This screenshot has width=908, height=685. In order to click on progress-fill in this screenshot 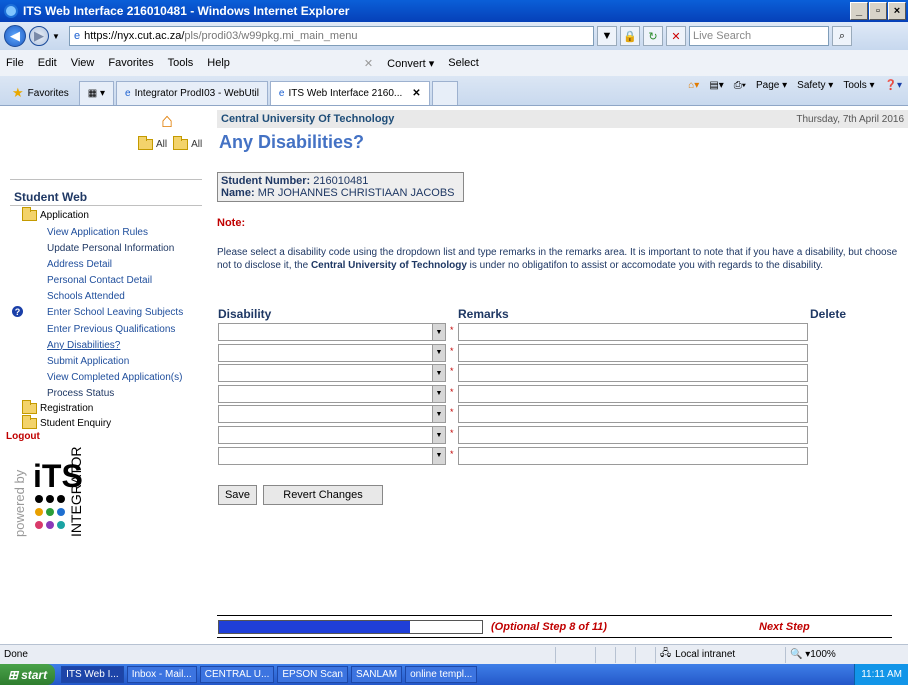, I will do `click(315, 627)`.